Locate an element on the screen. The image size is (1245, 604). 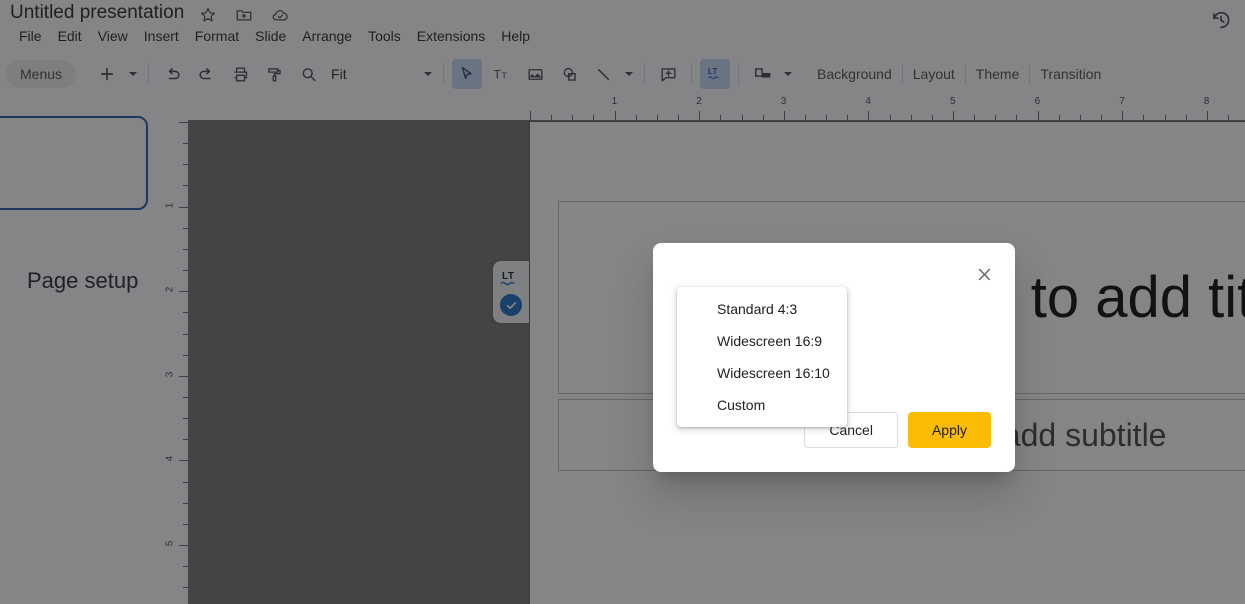
apply-button: Apply is located at coordinates (949, 430).